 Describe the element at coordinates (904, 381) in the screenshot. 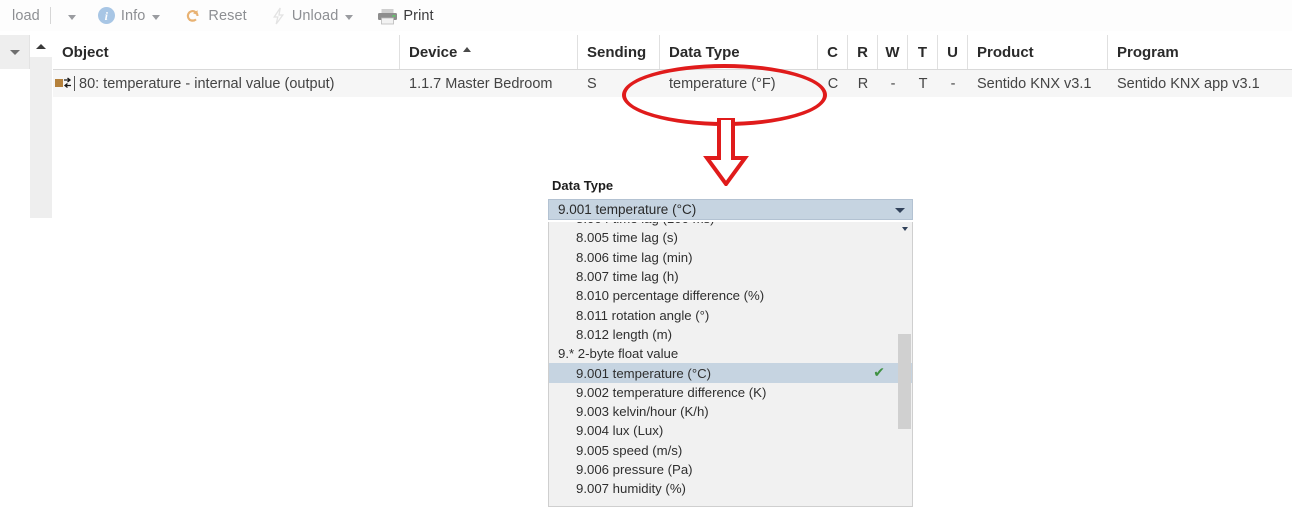

I see `dropdown-scrollbar-thumb` at that location.